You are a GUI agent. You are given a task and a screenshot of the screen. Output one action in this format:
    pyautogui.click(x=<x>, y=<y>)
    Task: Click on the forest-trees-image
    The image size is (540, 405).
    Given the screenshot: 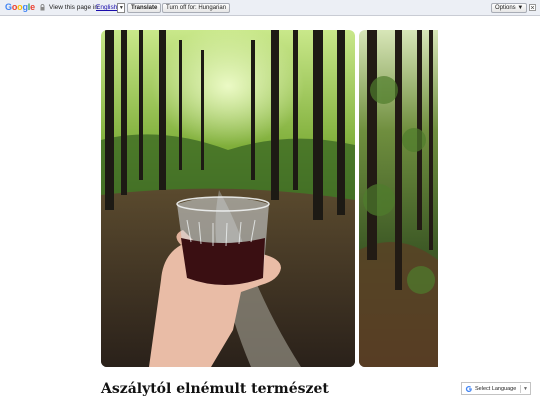 What is the action you would take?
    pyautogui.click(x=398, y=198)
    